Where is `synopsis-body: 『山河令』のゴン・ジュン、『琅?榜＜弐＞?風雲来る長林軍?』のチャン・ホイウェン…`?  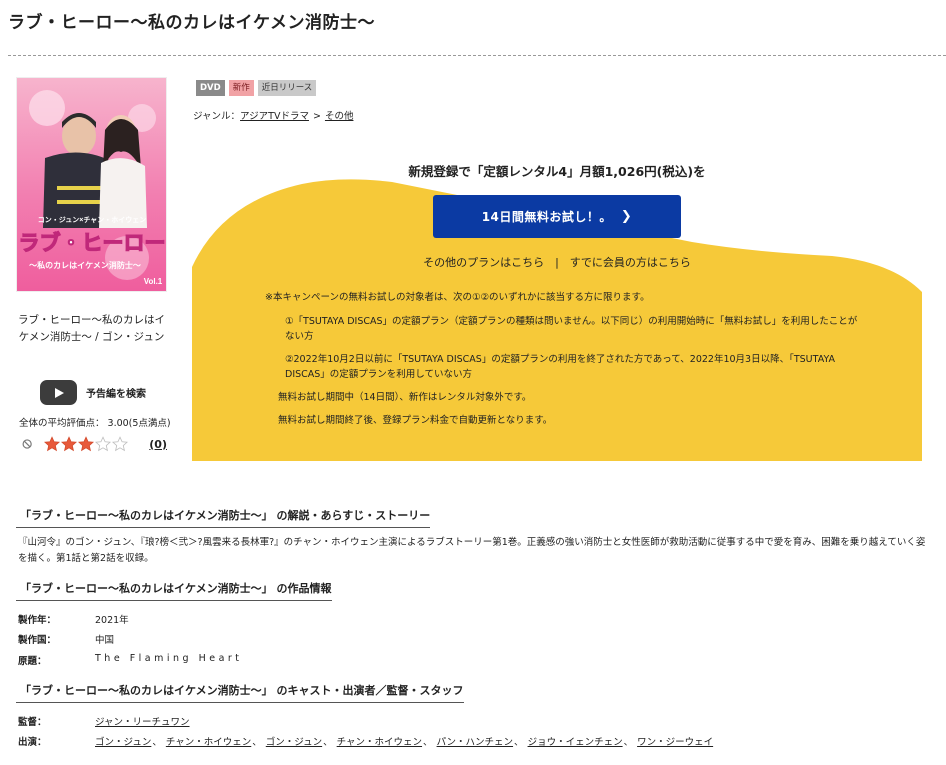 synopsis-body: 『山河令』のゴン・ジュン、『琅?榜＜弐＞?風雲来る長林軍?』のチャン・ホイウェン… is located at coordinates (472, 550).